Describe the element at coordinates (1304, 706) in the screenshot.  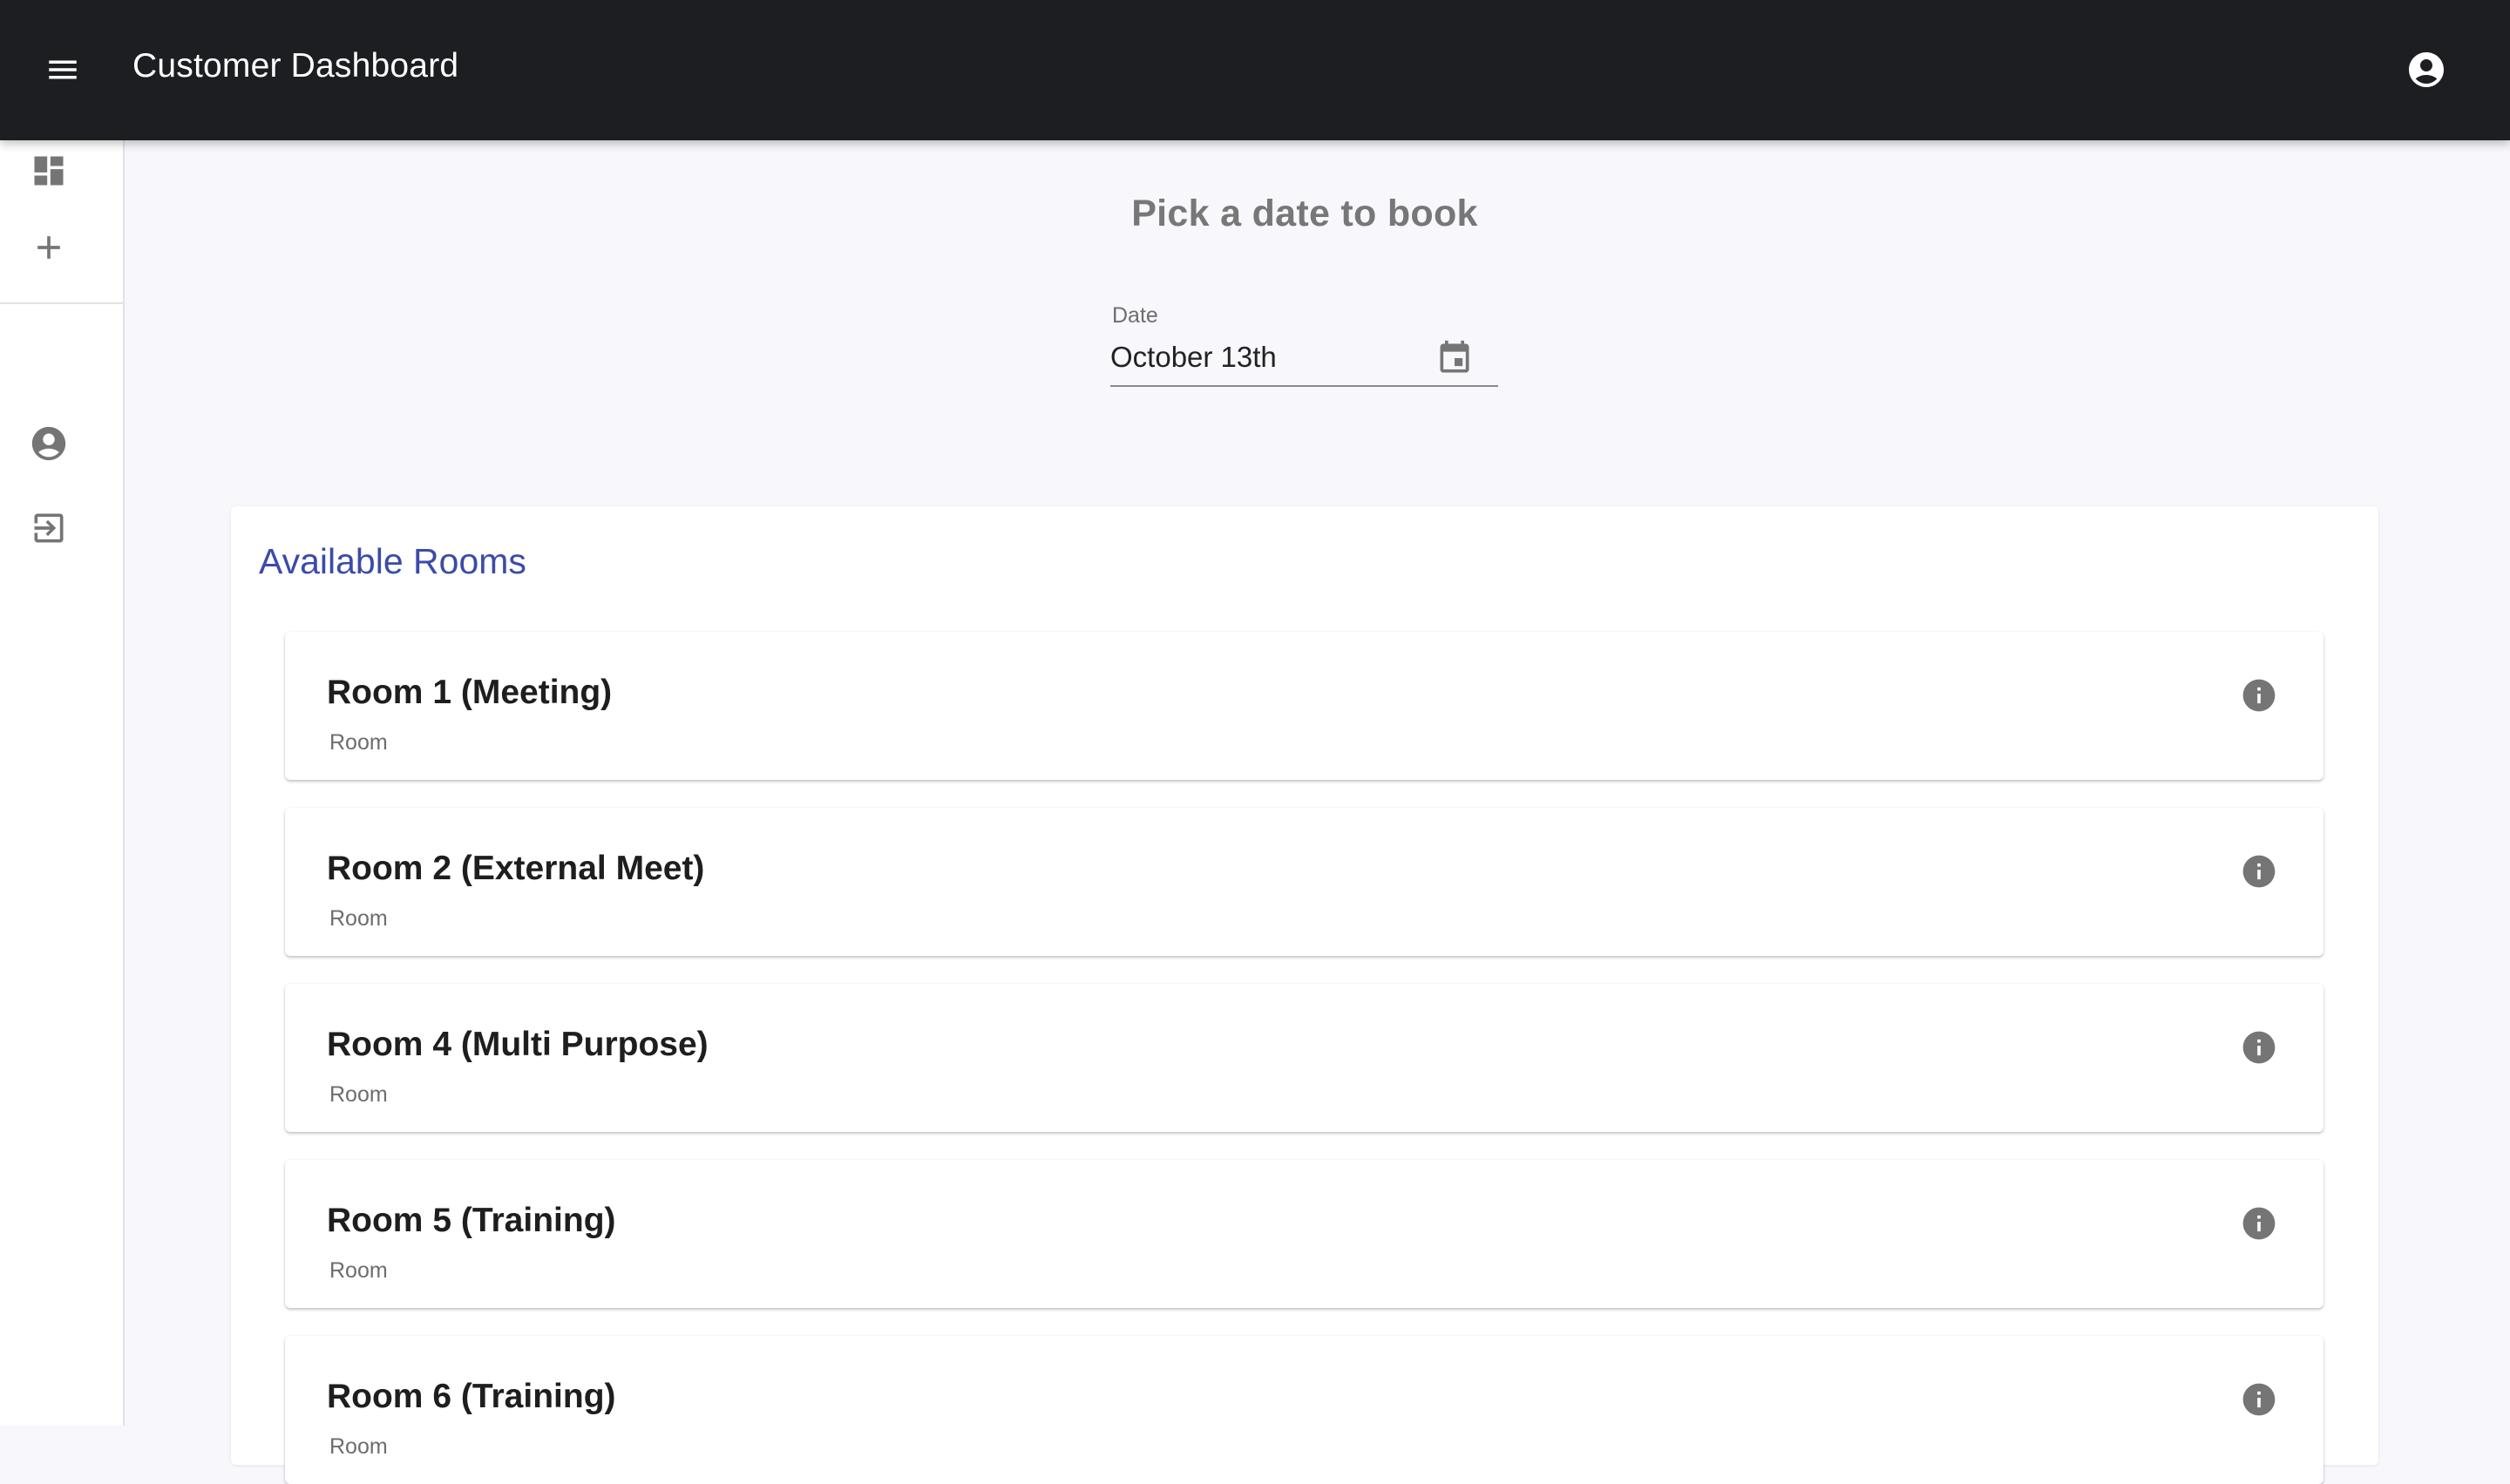
I see `room-card: Room 1 (Meeting) Room` at that location.